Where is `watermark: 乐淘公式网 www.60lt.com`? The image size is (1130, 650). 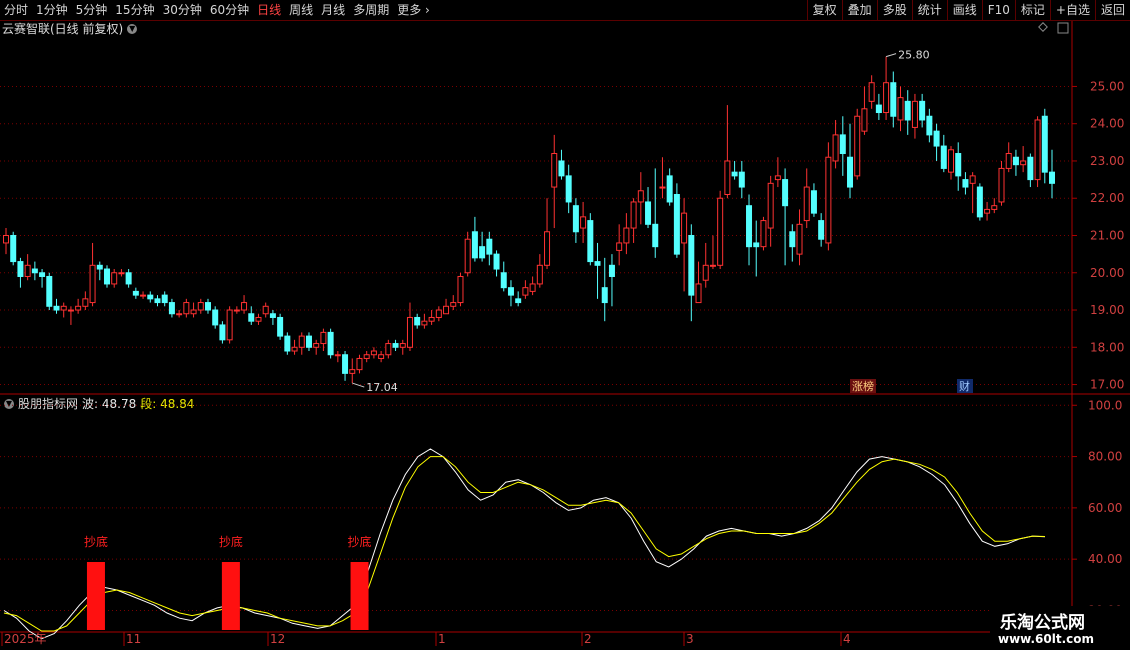 watermark: 乐淘公式网 www.60lt.com is located at coordinates (1060, 628).